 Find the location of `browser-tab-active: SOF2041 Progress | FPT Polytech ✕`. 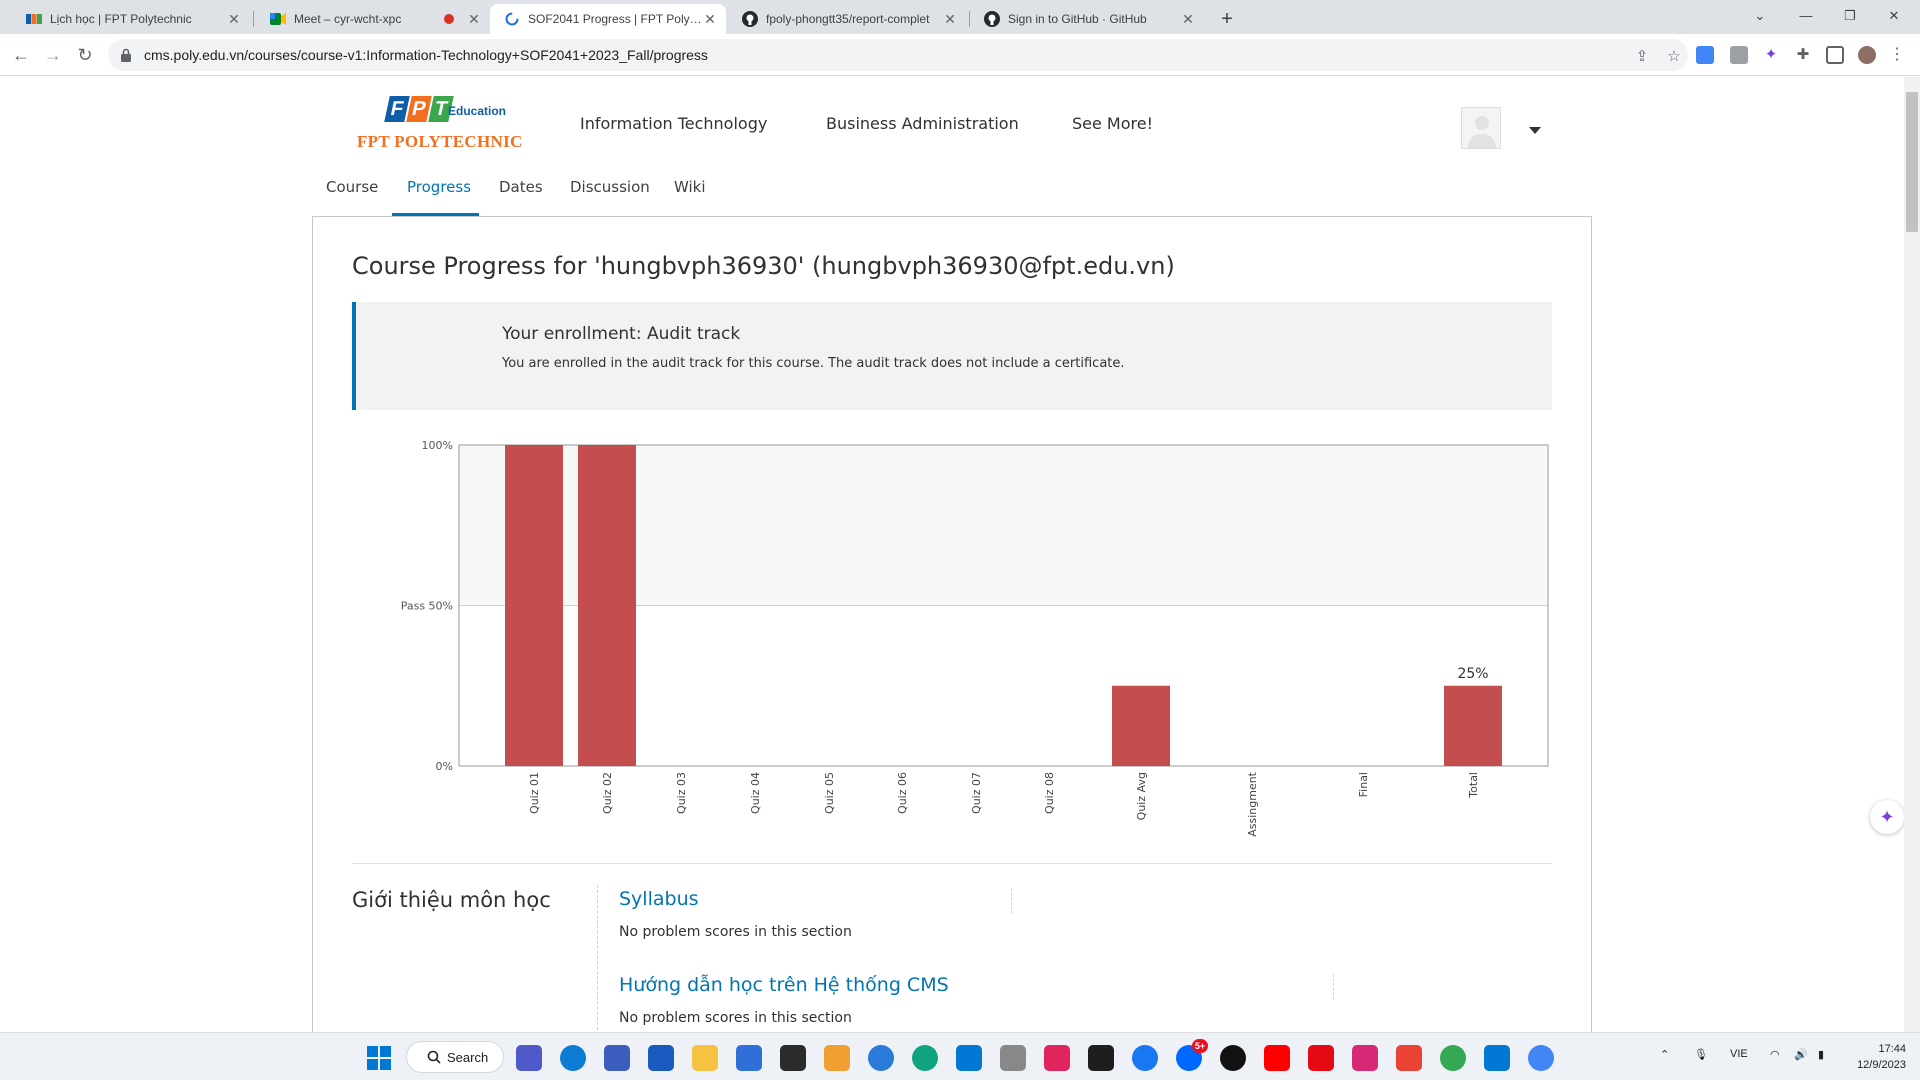

browser-tab-active: SOF2041 Progress | FPT Polytech ✕ is located at coordinates (608, 19).